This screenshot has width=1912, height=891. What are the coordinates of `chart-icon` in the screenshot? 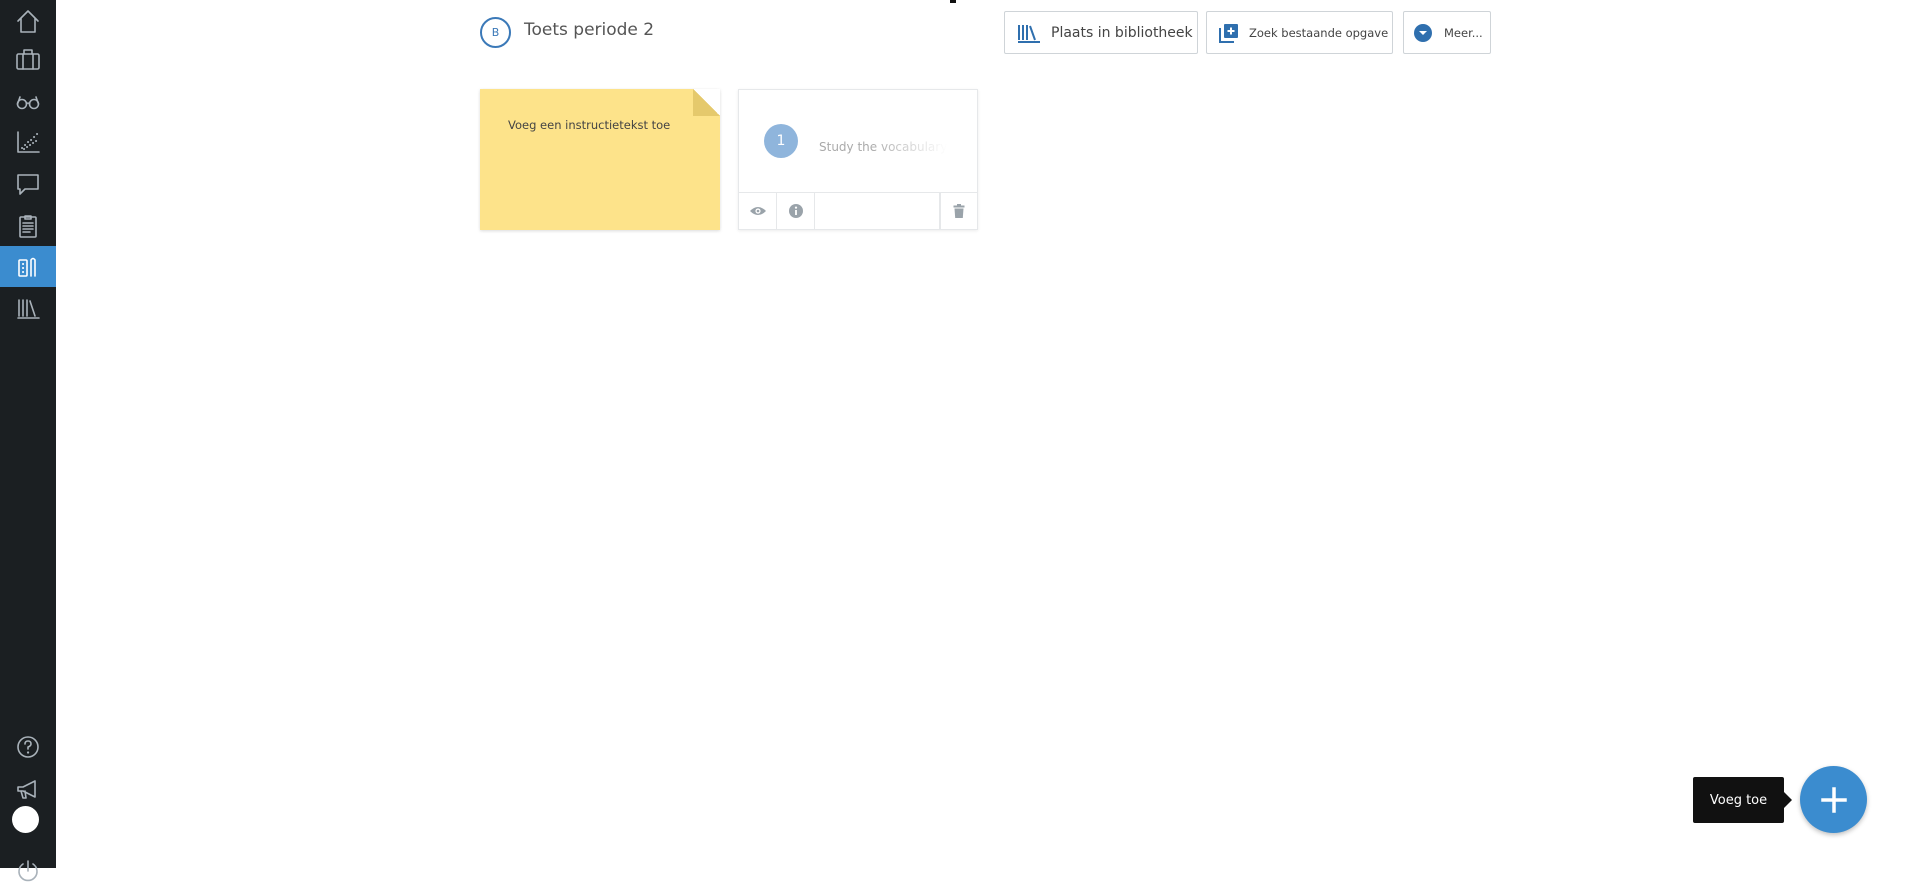 It's located at (28, 141).